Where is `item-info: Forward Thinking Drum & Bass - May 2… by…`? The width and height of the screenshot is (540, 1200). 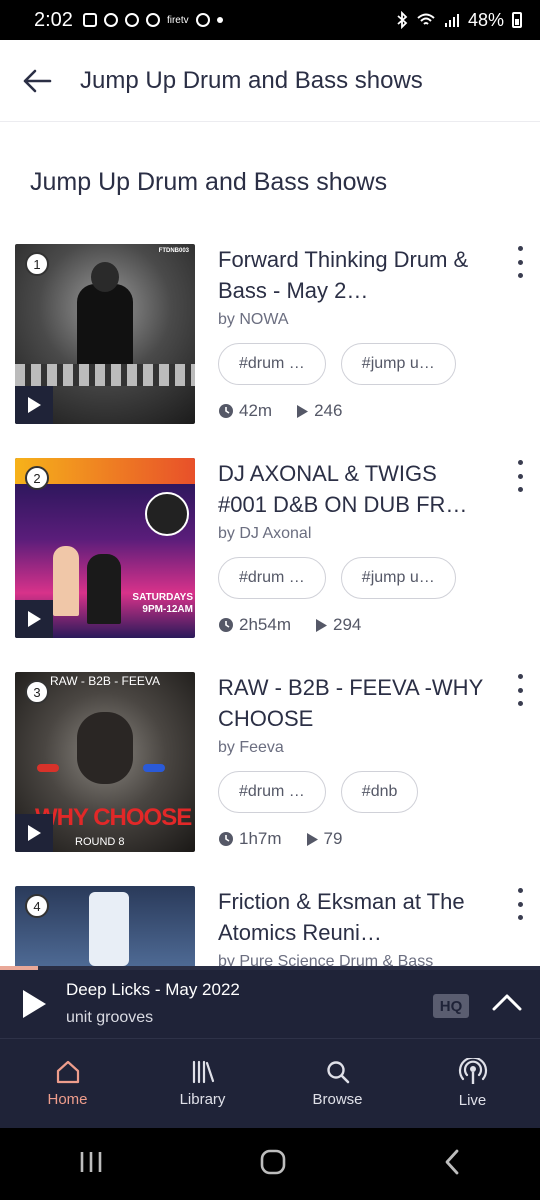
item-info: Forward Thinking Drum & Bass - May 2… by… is located at coordinates (353, 332).